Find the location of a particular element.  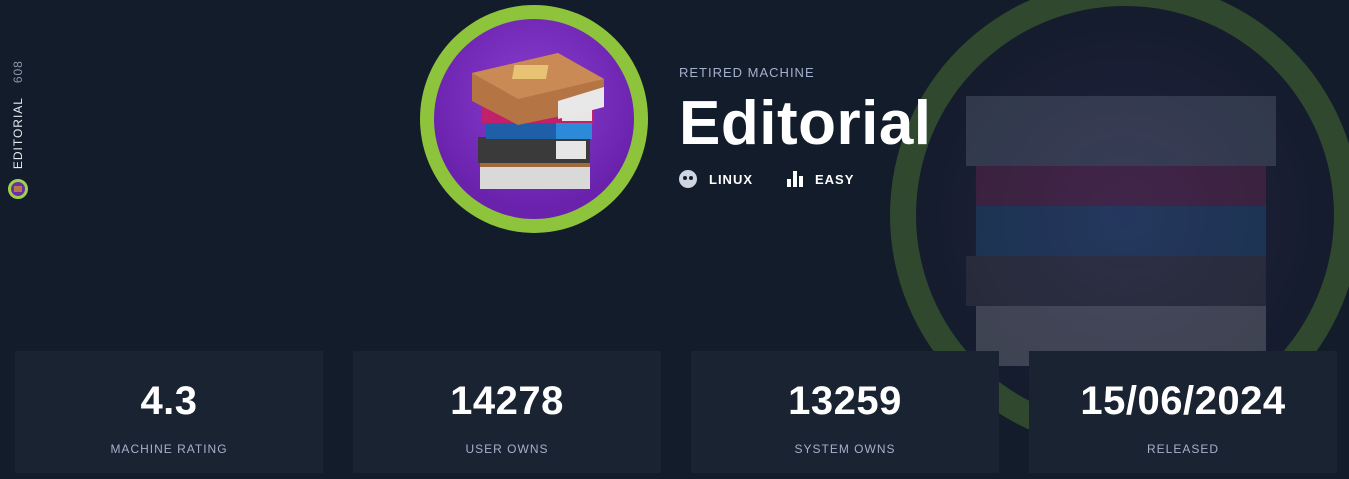

page-title: Editorial is located at coordinates (805, 123).